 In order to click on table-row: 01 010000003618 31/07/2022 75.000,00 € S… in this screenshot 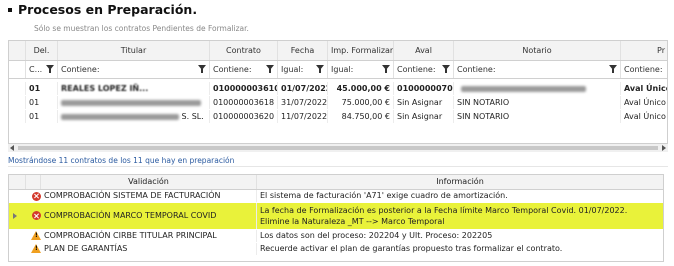, I will do `click(338, 102)`.